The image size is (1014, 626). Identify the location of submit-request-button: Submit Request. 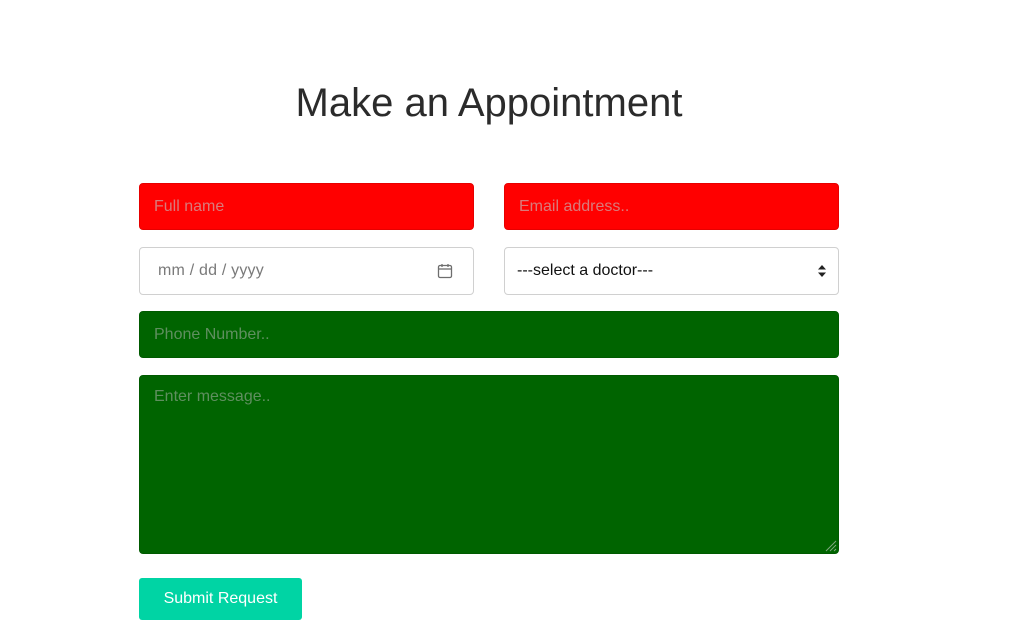
(220, 599).